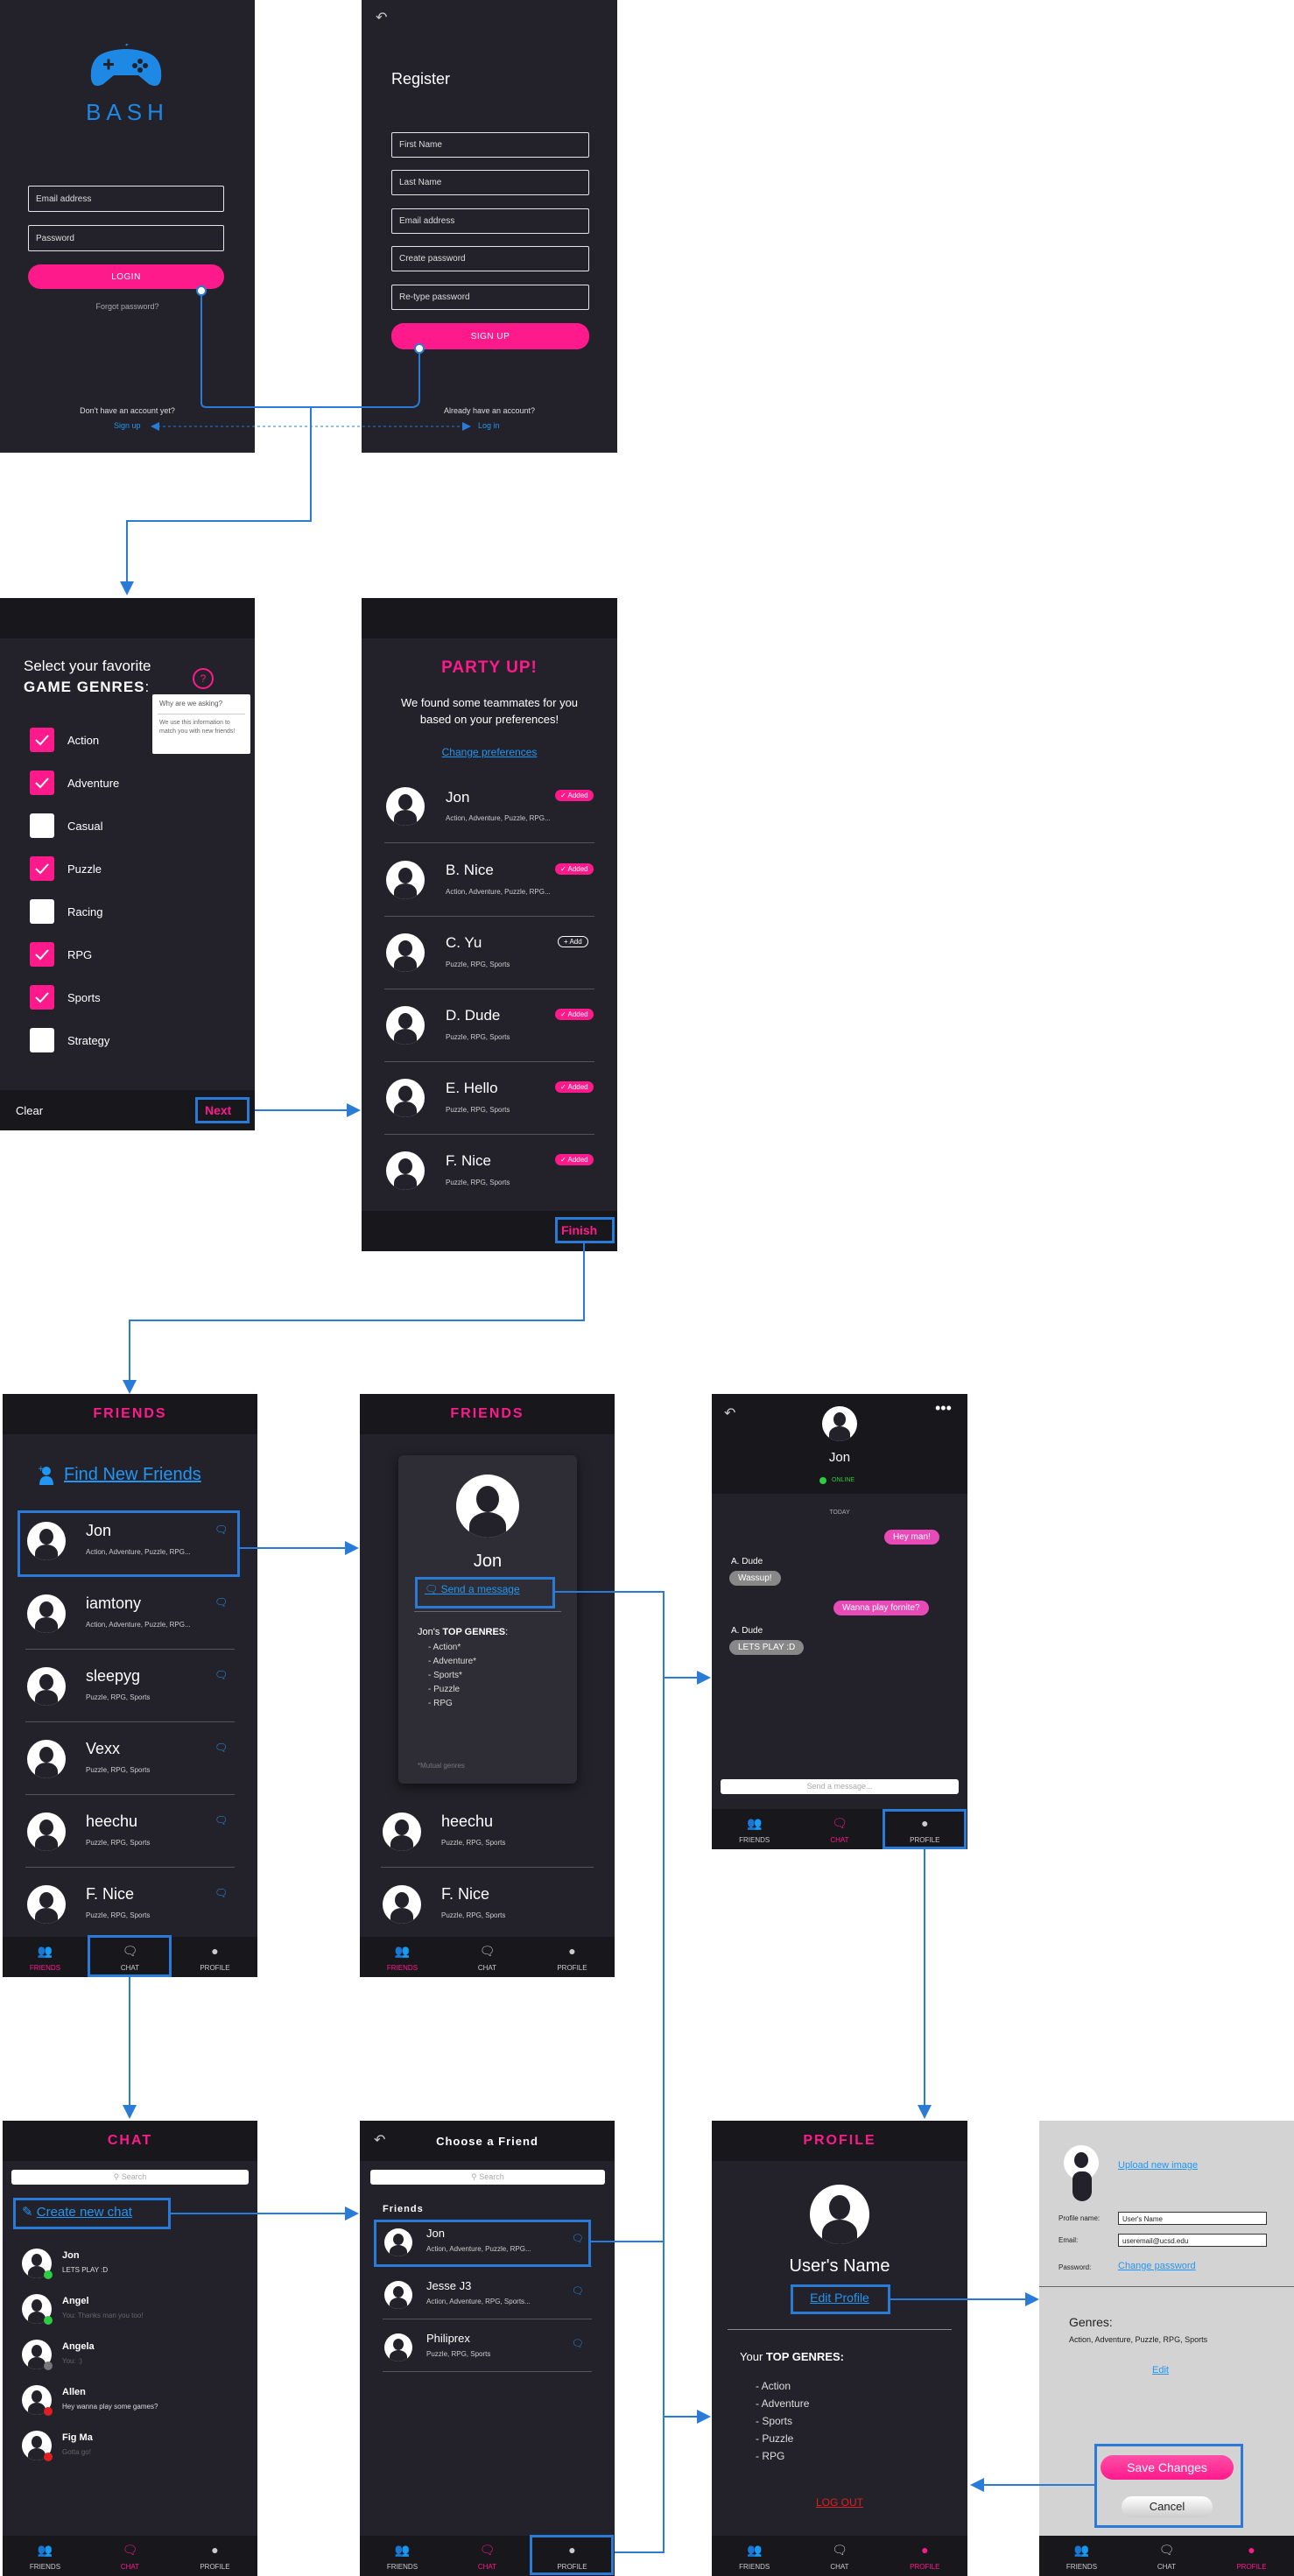 This screenshot has width=1294, height=2576. I want to click on genre-checkbox-adventure, so click(42, 783).